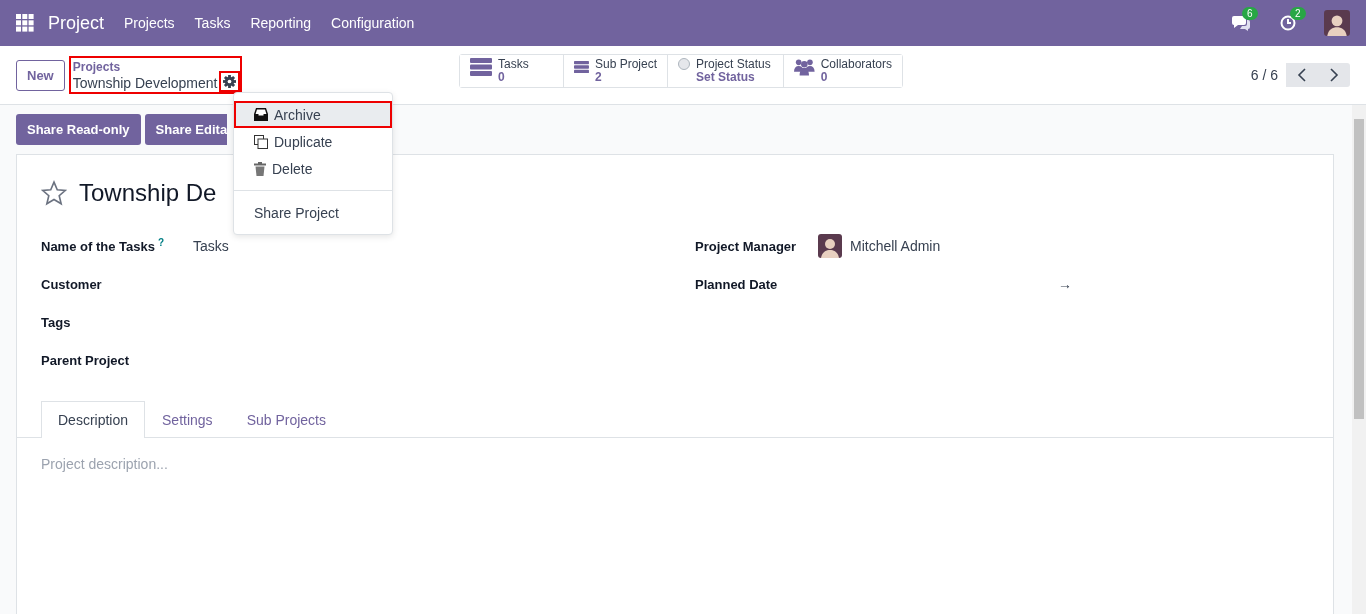 The width and height of the screenshot is (1366, 614). Describe the element at coordinates (1288, 23) in the screenshot. I see `clock-icon` at that location.